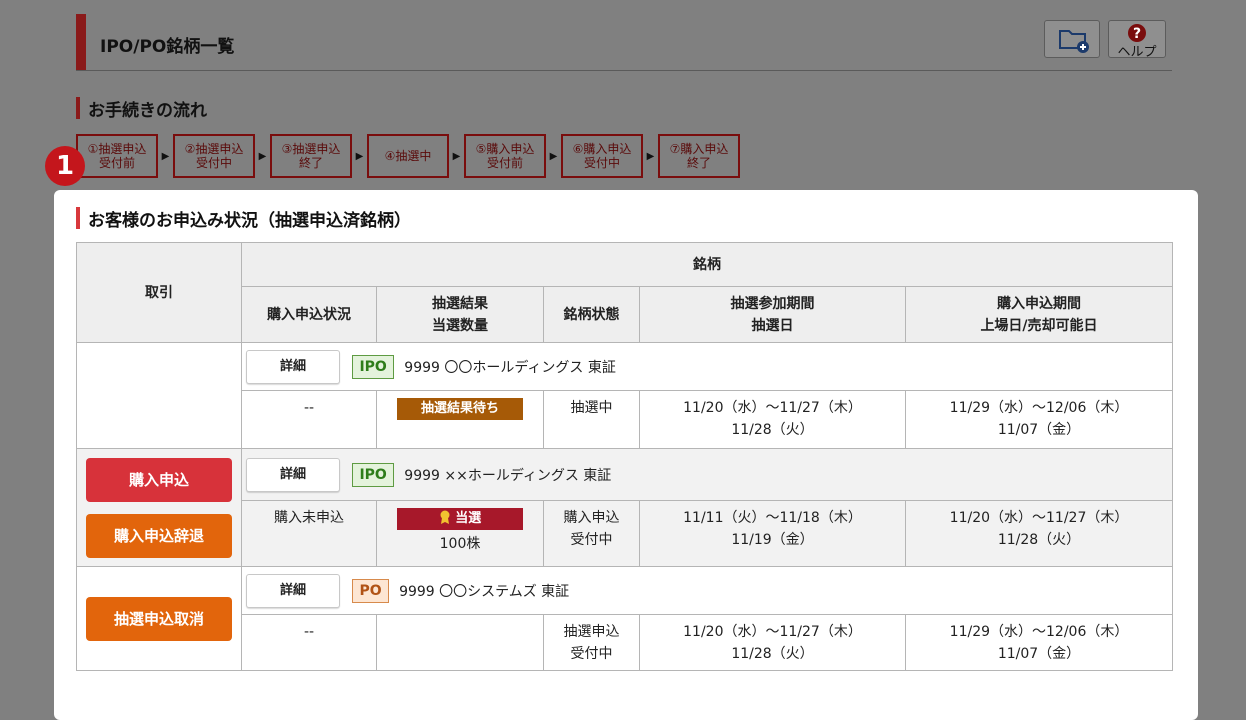  Describe the element at coordinates (707, 590) in the screenshot. I see `issue-name-cell: 詳細 PO 9999 〇〇システムズ 東証` at that location.